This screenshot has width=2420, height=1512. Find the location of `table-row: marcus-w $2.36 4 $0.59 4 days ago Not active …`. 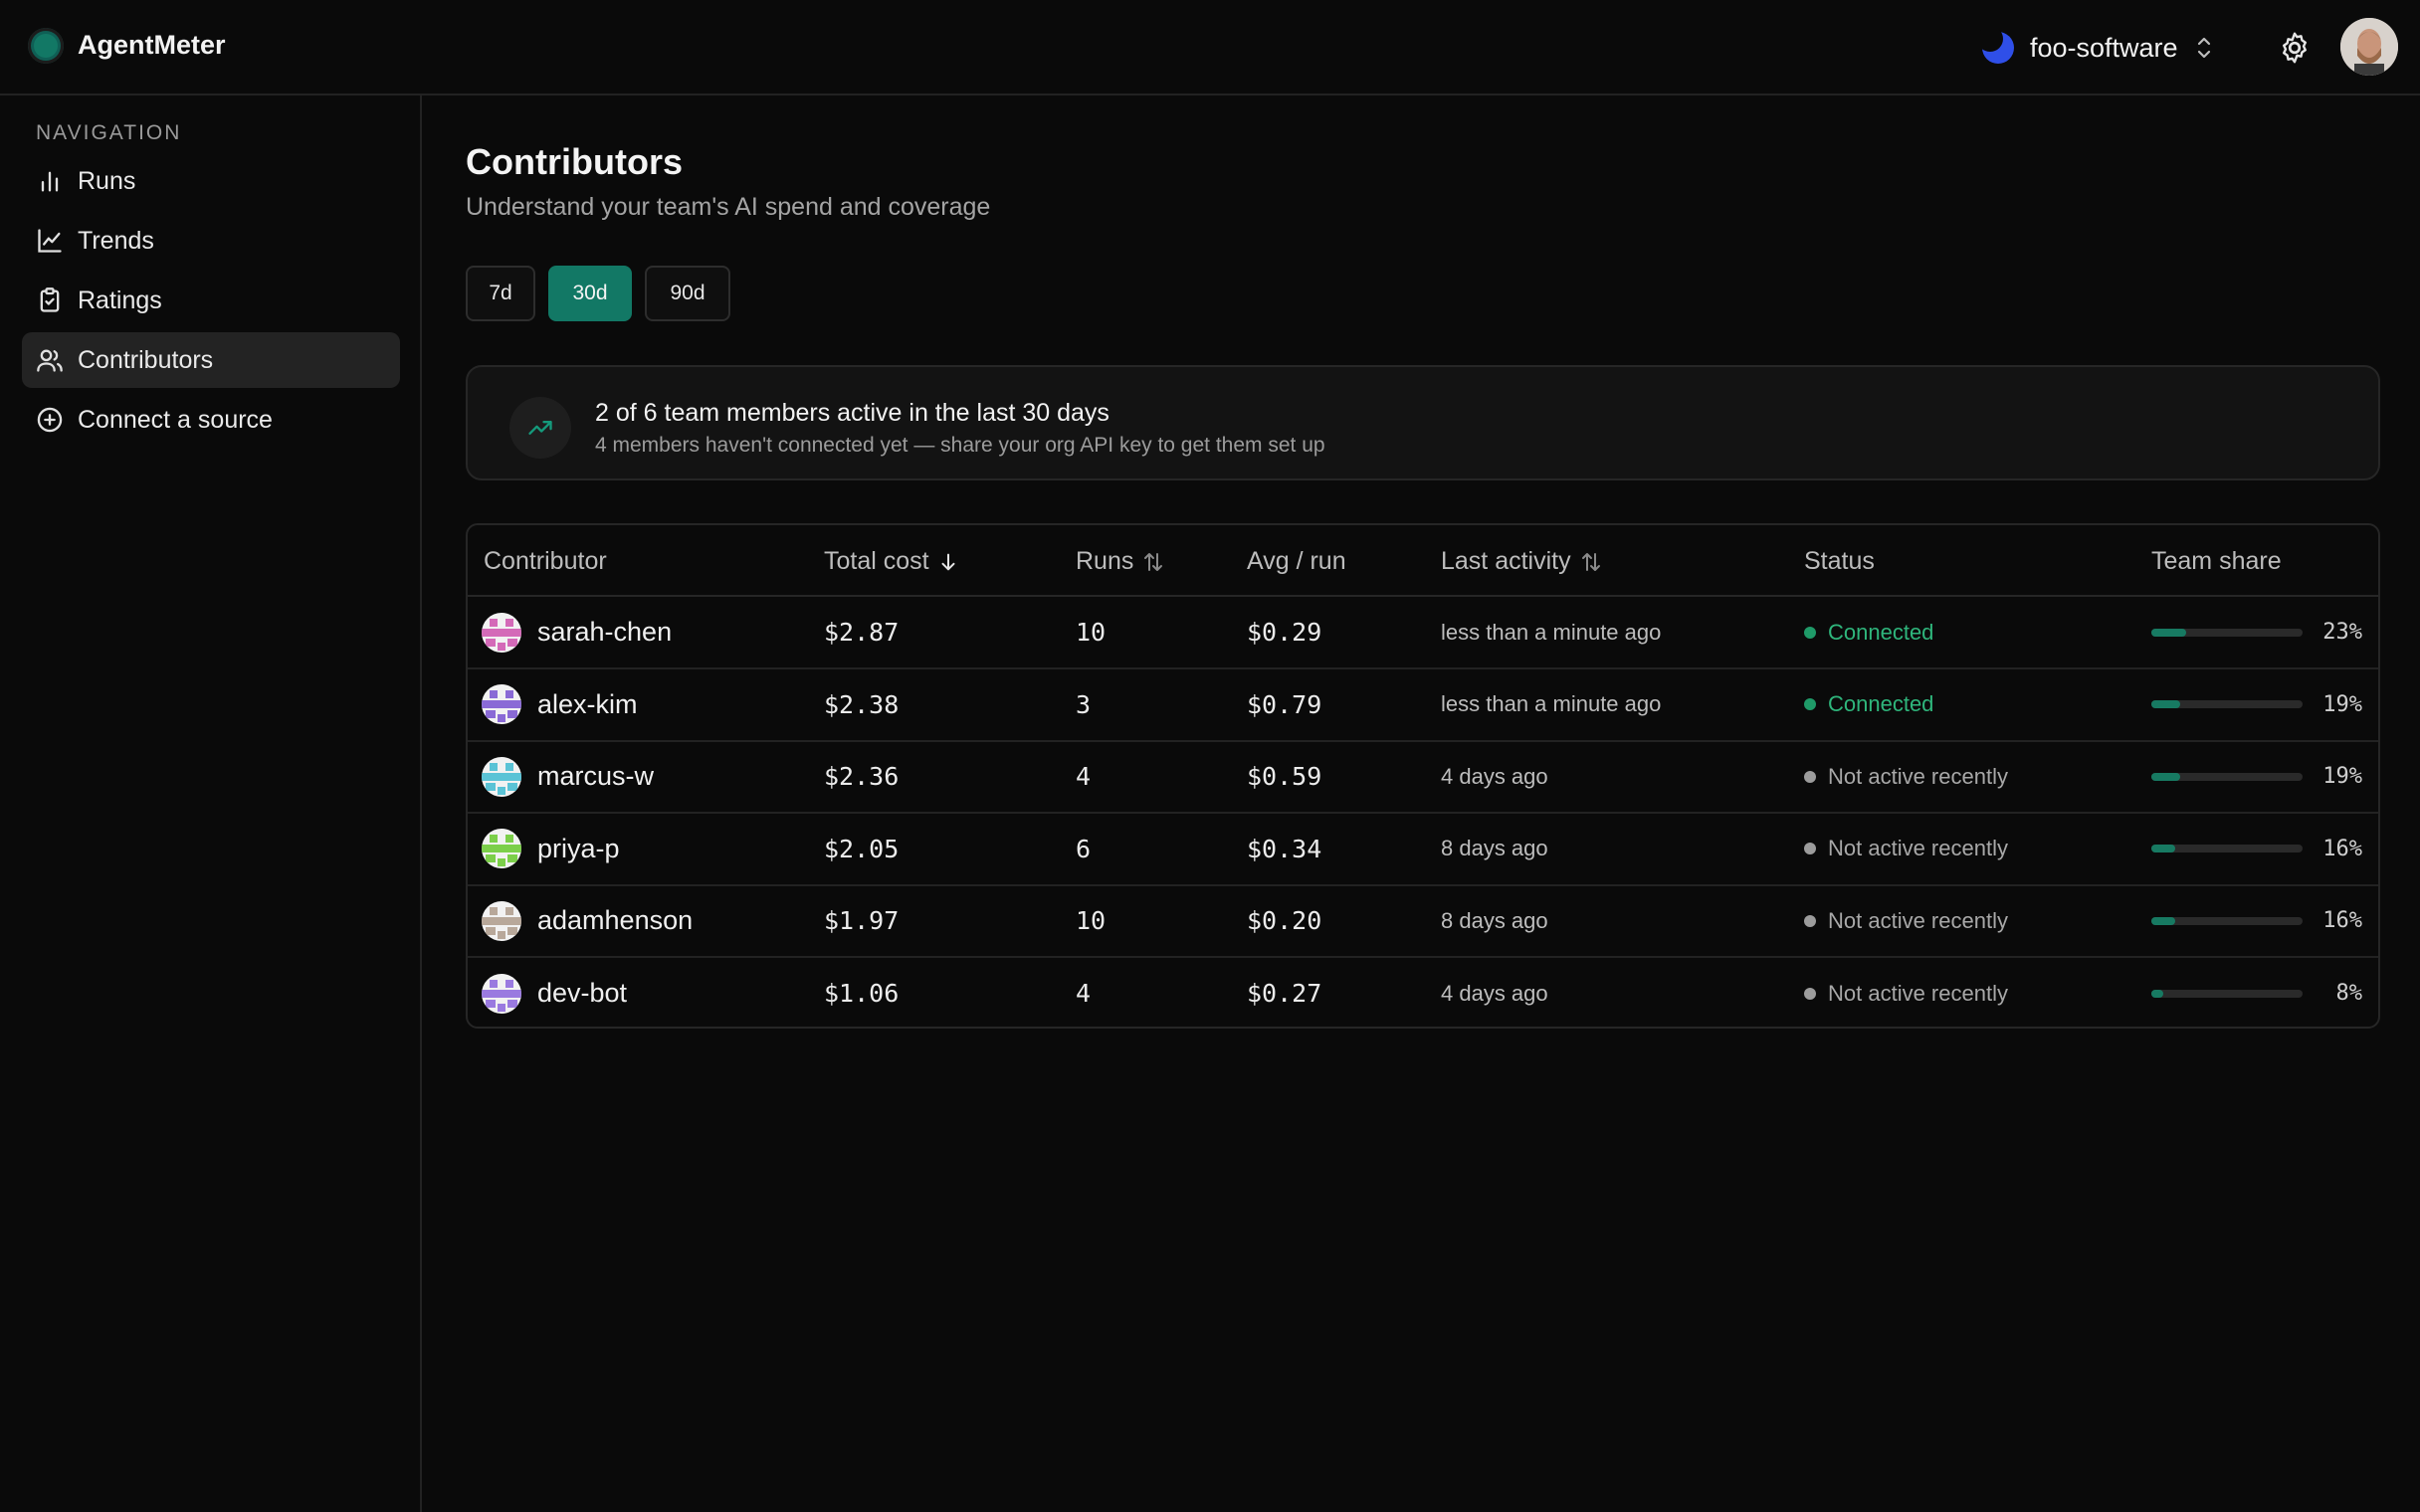

table-row: marcus-w $2.36 4 $0.59 4 days ago Not active … is located at coordinates (1423, 778).